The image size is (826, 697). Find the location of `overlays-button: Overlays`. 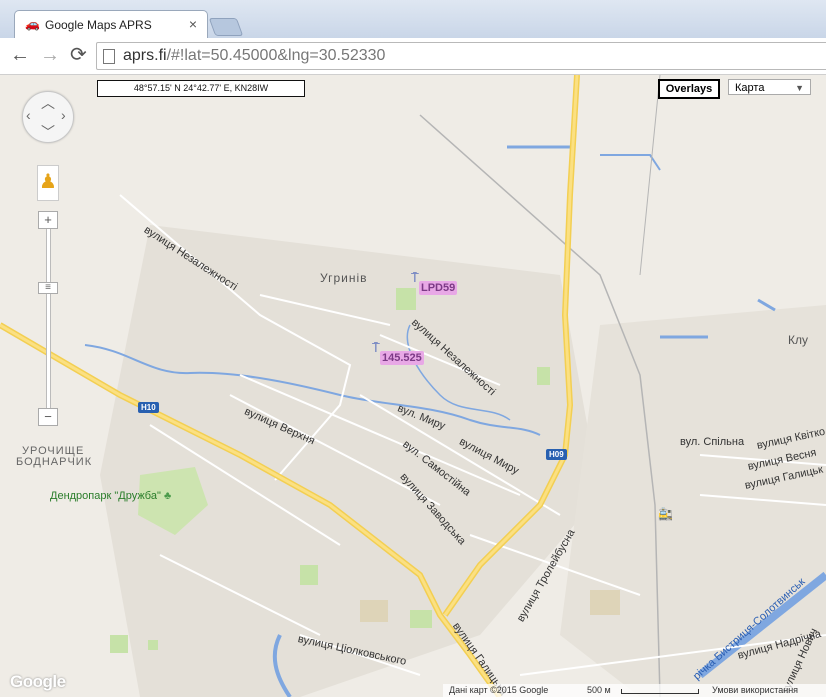

overlays-button: Overlays is located at coordinates (689, 89).